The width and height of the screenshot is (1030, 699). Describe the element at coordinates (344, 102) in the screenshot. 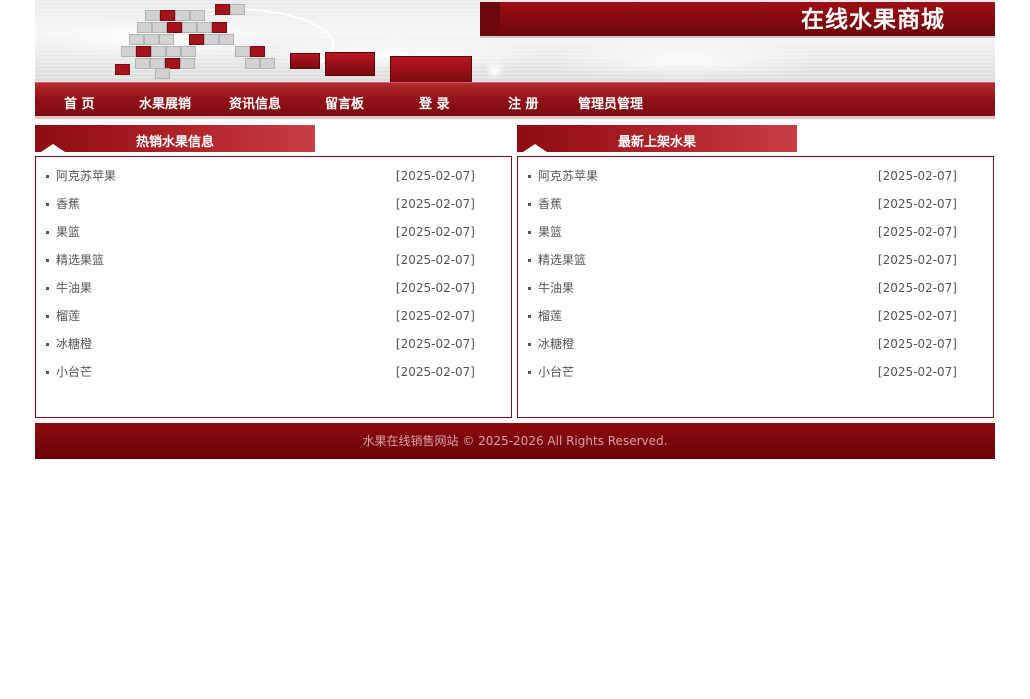

I see `nav-guestbook: 留言板` at that location.